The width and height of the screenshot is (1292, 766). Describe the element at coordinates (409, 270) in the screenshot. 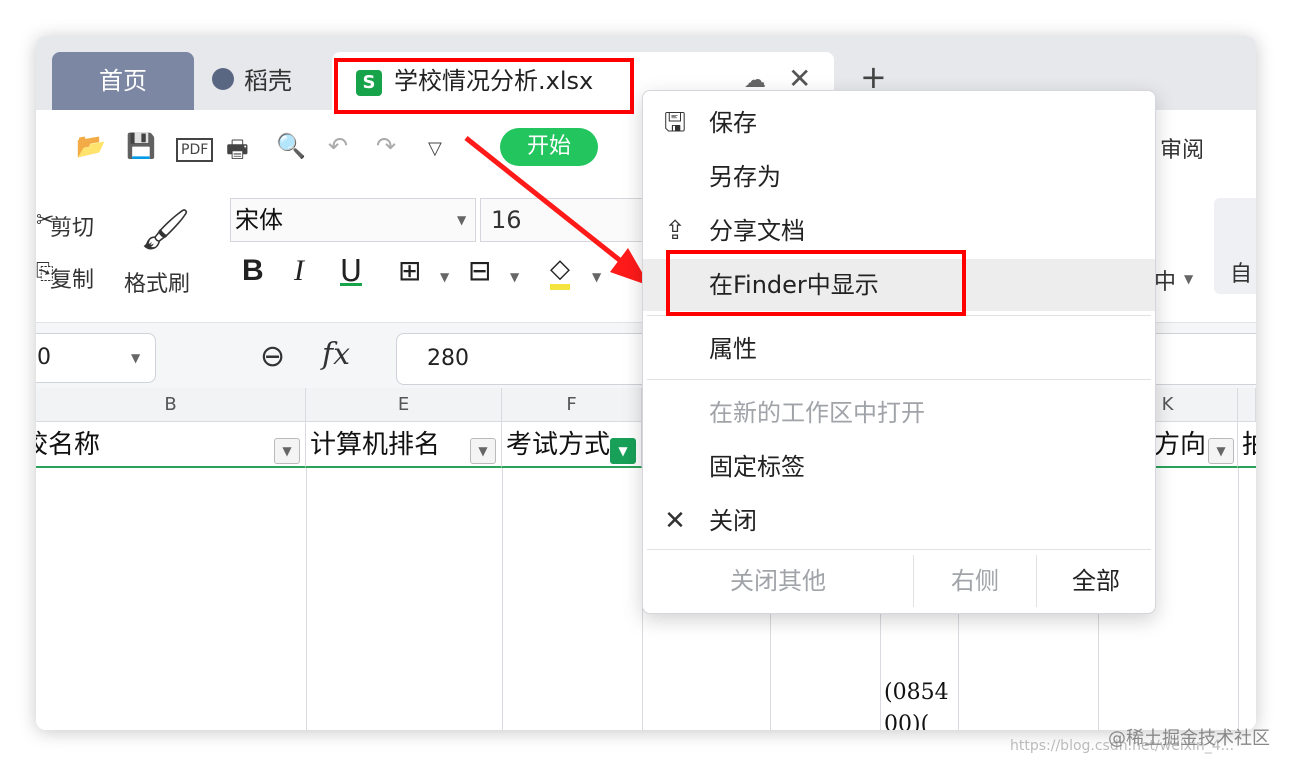

I see `borders-icon: ⊞` at that location.